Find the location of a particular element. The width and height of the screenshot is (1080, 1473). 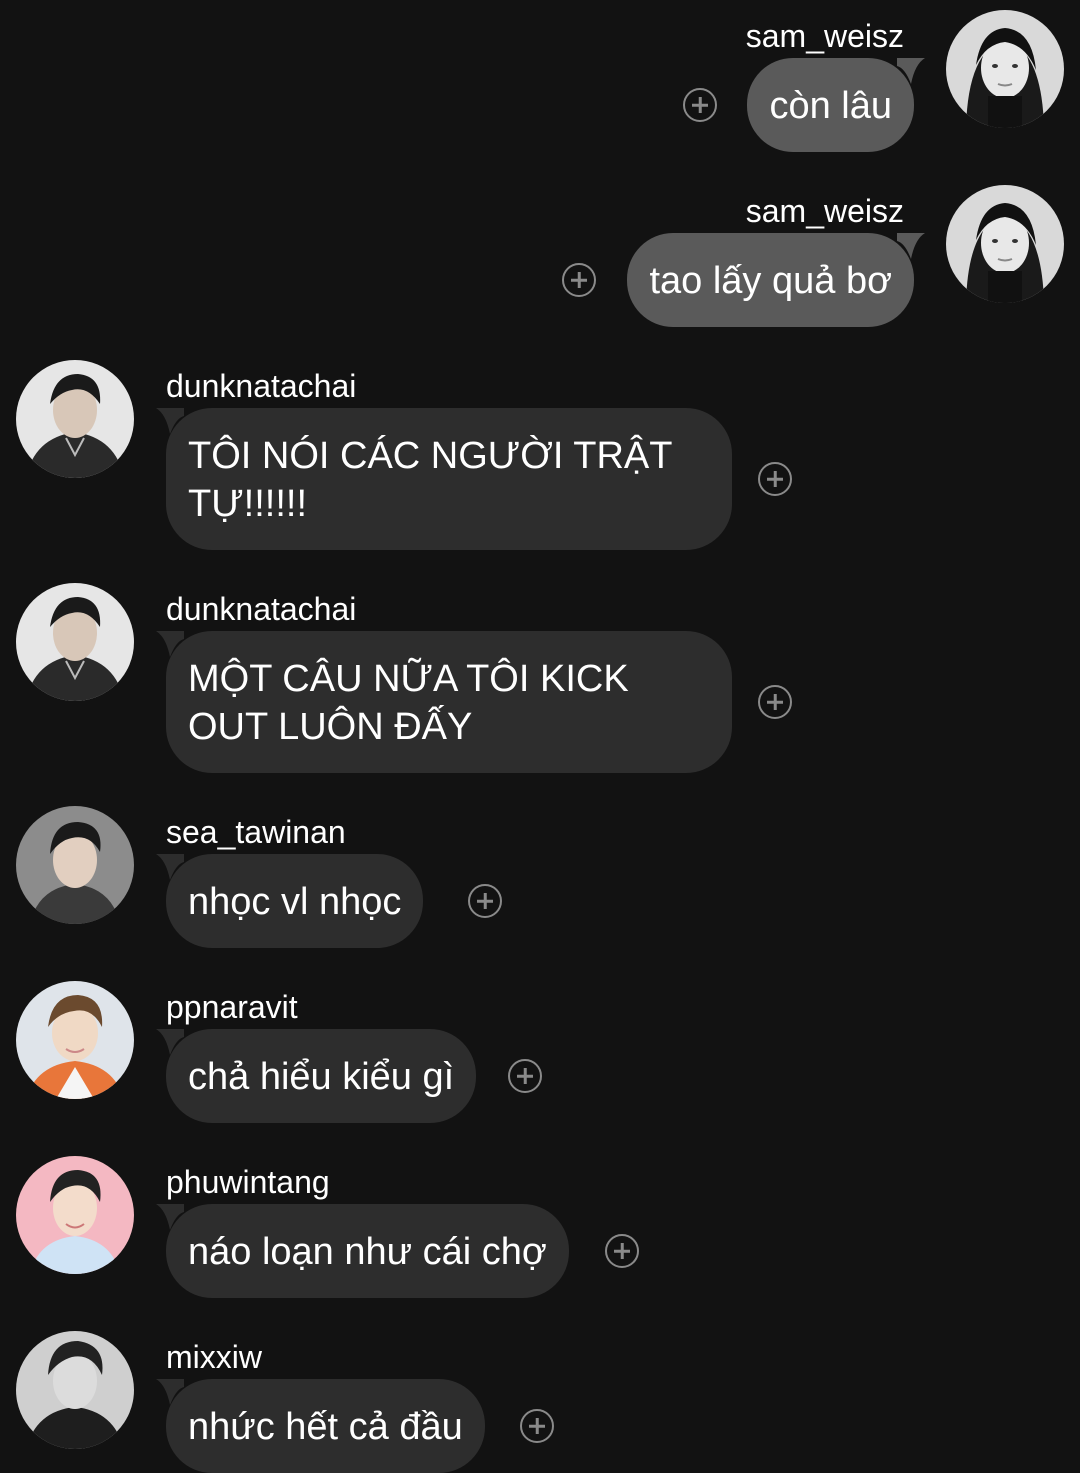

avatar-ppnaravit is located at coordinates (75, 1040).